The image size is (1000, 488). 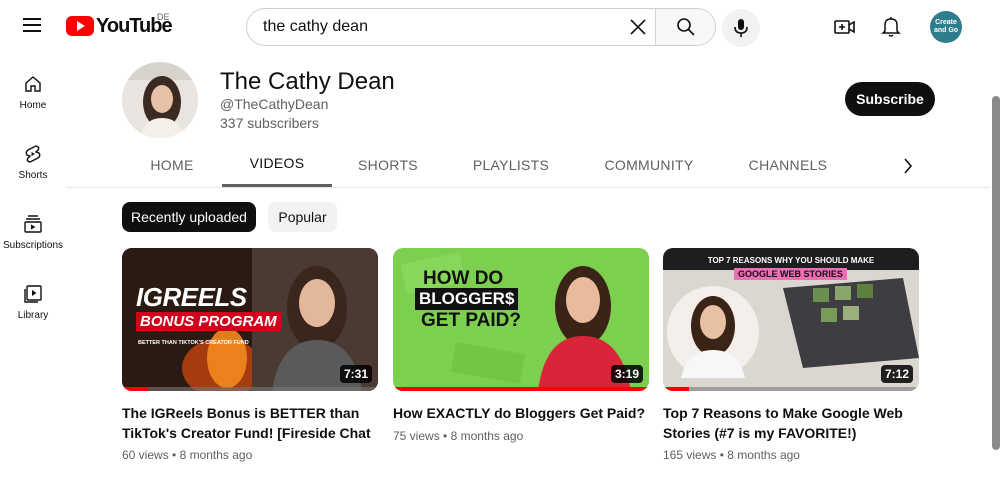 I want to click on library-icon, so click(x=33, y=294).